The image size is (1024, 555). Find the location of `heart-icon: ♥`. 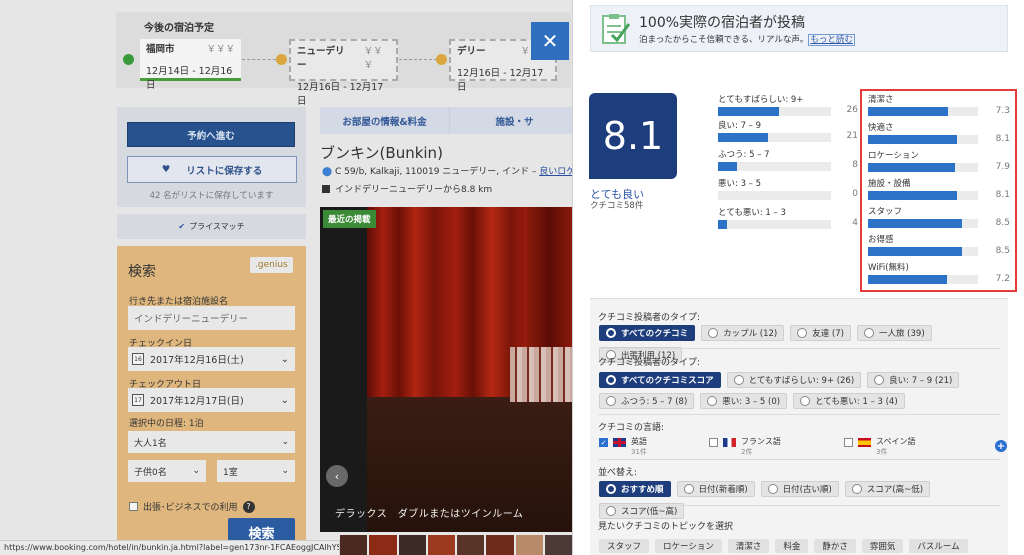

heart-icon: ♥ is located at coordinates (166, 169).